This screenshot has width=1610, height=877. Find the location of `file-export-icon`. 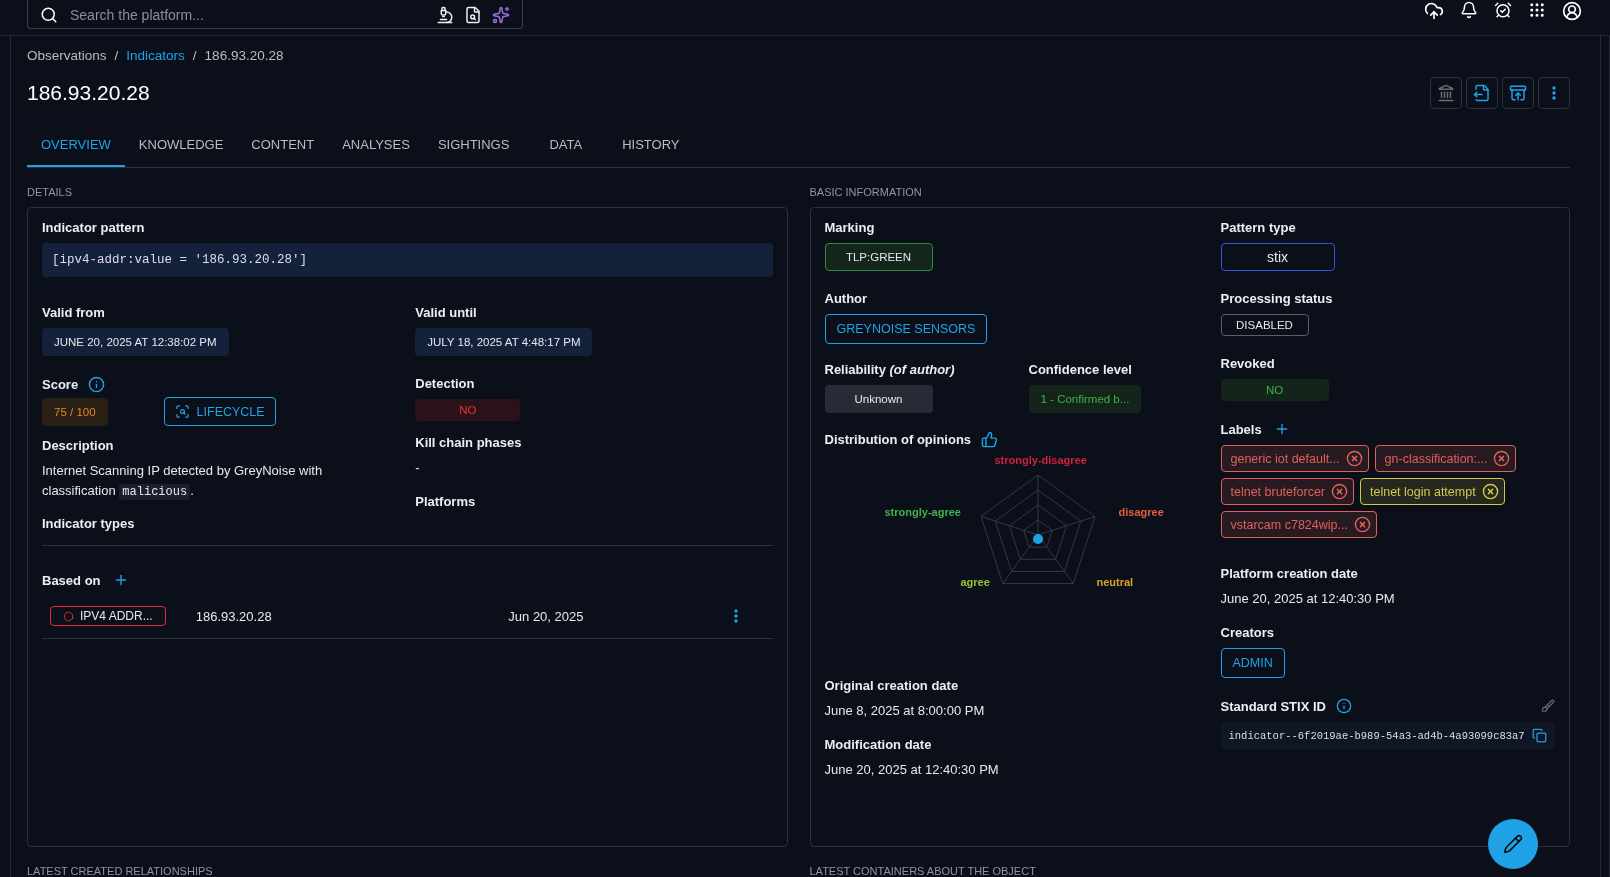

file-export-icon is located at coordinates (1482, 93).